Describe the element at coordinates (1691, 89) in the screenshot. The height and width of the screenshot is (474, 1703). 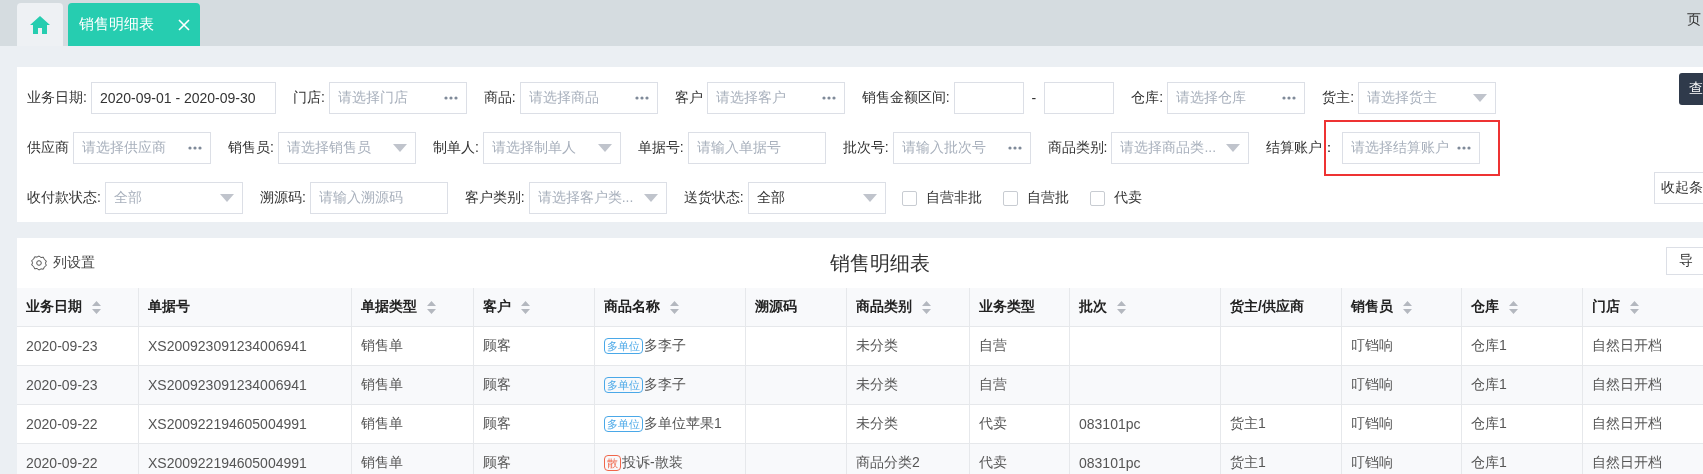
I see `search-button: 查` at that location.